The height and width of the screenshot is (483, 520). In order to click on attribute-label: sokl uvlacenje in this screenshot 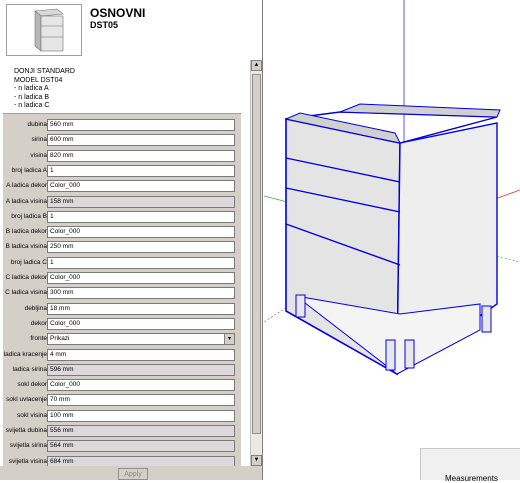, I will do `click(26, 400)`.